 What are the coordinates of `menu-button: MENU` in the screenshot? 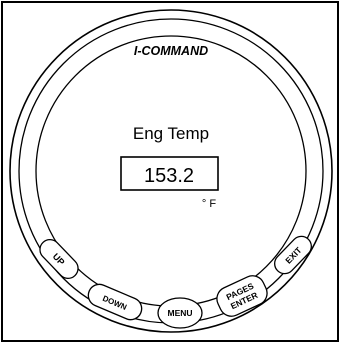 It's located at (180, 313).